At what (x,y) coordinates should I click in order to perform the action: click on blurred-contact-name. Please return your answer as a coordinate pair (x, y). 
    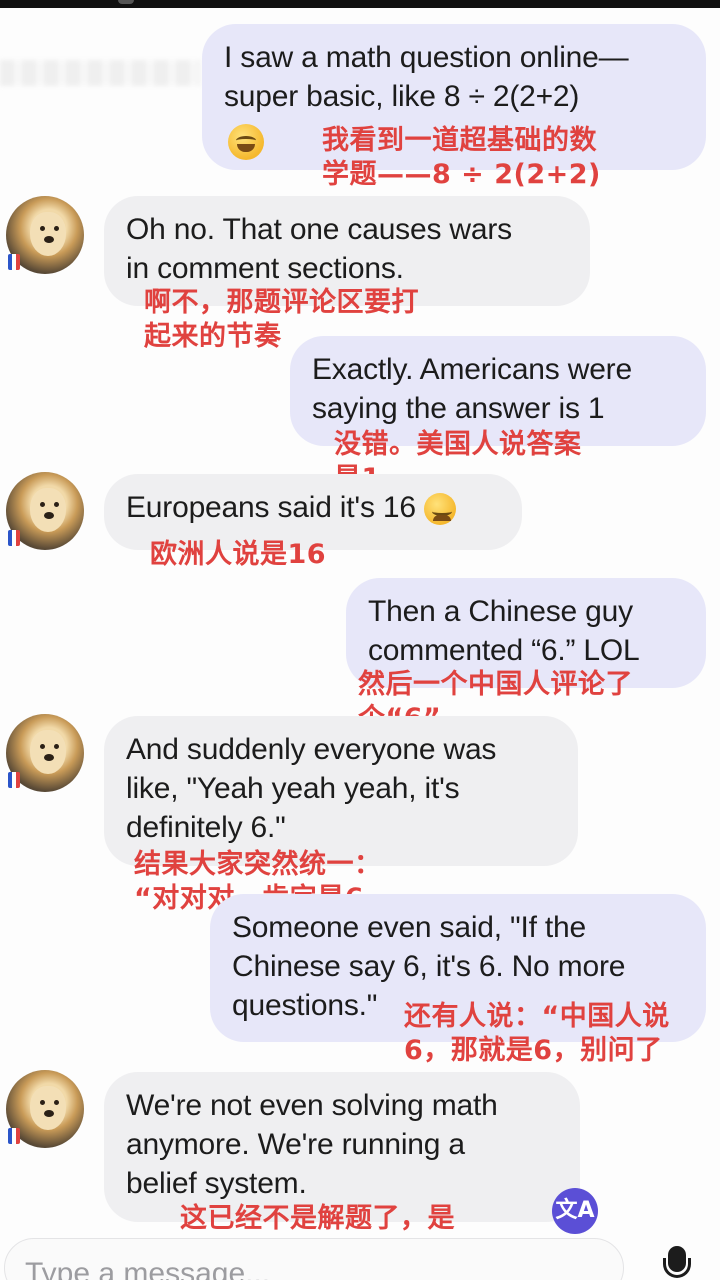
    Looking at the image, I should click on (100, 73).